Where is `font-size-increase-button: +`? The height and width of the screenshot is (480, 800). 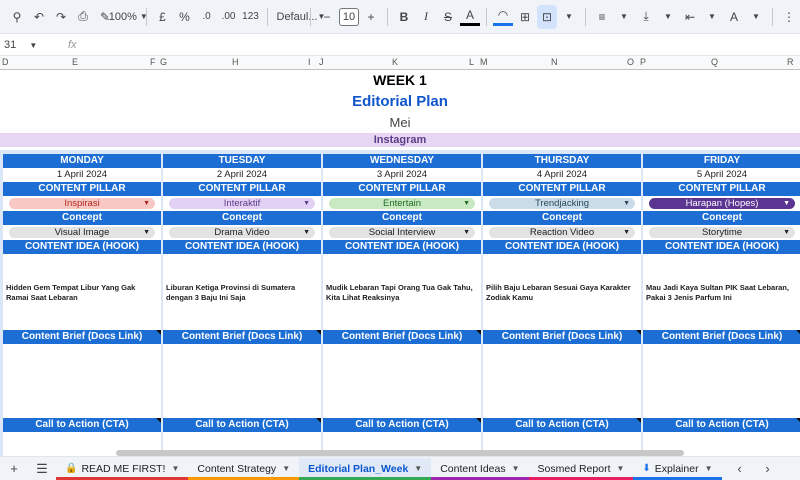 font-size-increase-button: + is located at coordinates (371, 17).